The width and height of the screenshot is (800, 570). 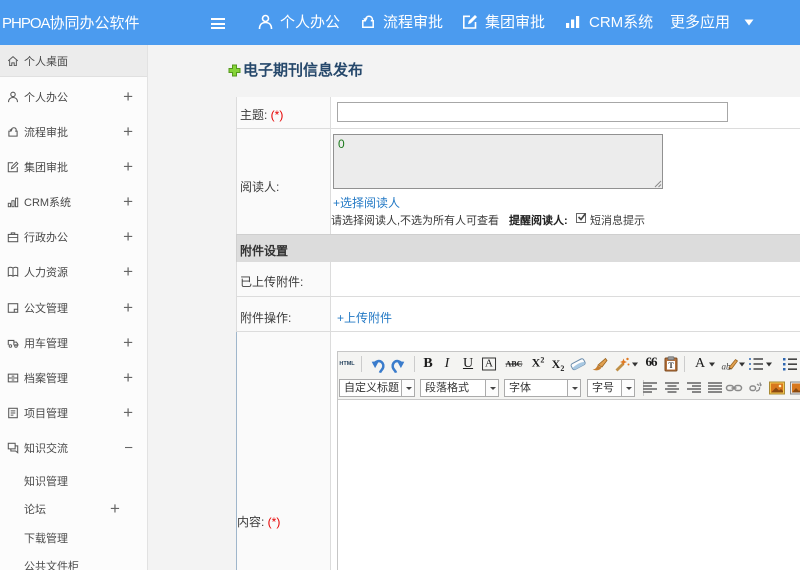 What do you see at coordinates (671, 365) in the screenshot?
I see `svg-text: T` at bounding box center [671, 365].